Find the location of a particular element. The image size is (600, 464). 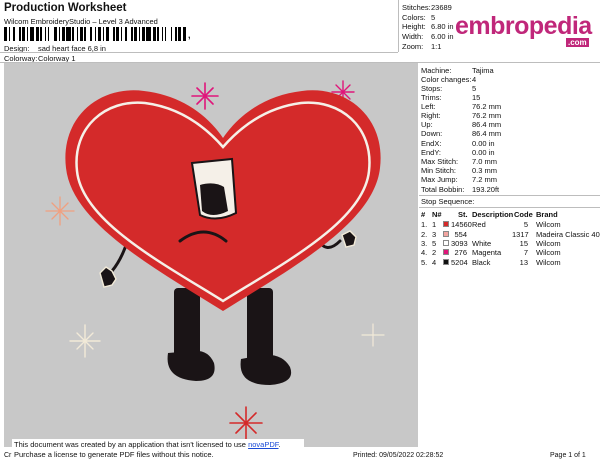

printed-timestamp: Printed: 09/05/2022 02:28:52 is located at coordinates (398, 455).